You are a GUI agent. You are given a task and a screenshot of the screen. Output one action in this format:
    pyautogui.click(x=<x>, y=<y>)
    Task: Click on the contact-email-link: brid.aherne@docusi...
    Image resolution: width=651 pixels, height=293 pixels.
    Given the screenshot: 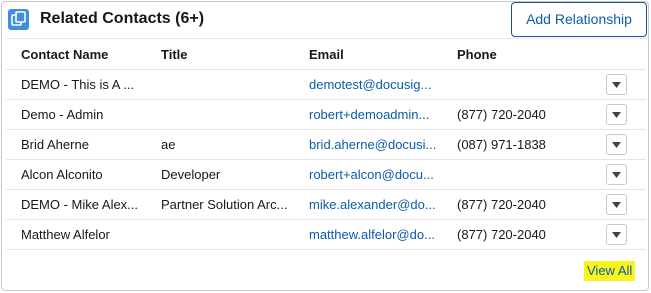 What is the action you would take?
    pyautogui.click(x=375, y=145)
    